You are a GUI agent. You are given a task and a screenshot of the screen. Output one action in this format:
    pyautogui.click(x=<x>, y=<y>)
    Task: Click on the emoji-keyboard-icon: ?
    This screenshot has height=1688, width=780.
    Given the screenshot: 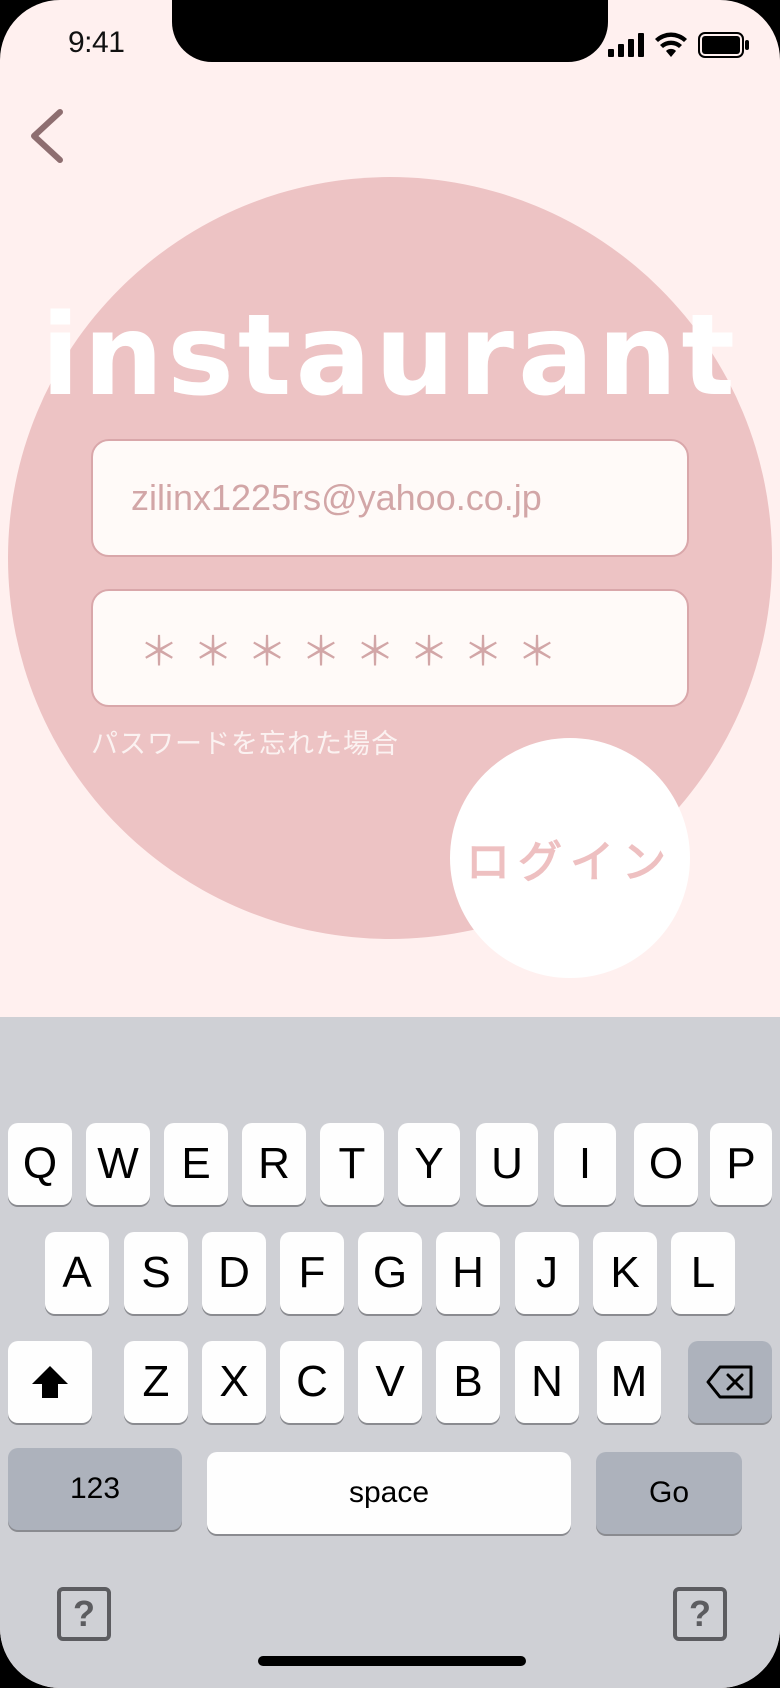 What is the action you would take?
    pyautogui.click(x=84, y=1614)
    